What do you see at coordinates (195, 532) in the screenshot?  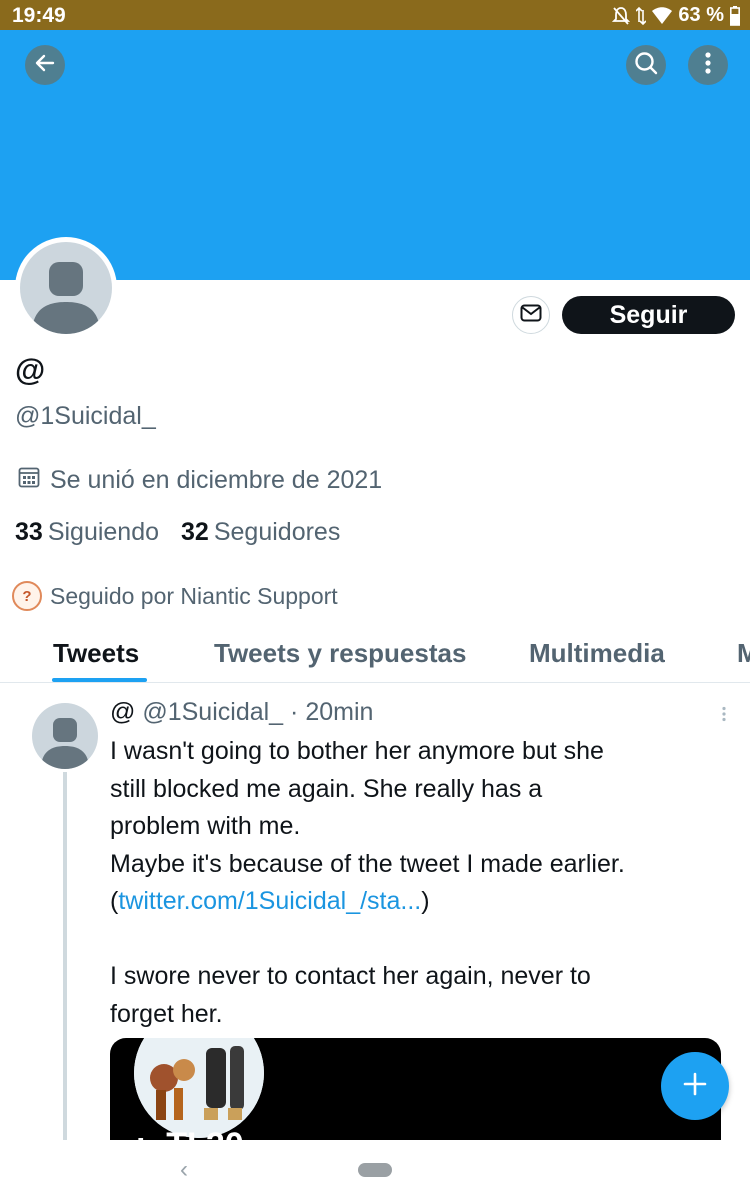 I see `followers-count: 32` at bounding box center [195, 532].